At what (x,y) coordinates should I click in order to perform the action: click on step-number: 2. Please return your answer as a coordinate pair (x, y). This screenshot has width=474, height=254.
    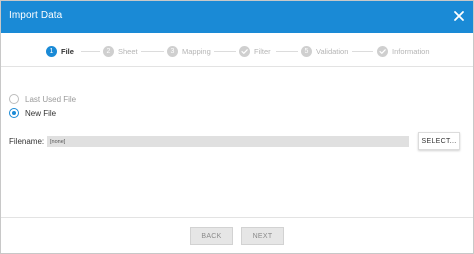
    Looking at the image, I should click on (108, 51).